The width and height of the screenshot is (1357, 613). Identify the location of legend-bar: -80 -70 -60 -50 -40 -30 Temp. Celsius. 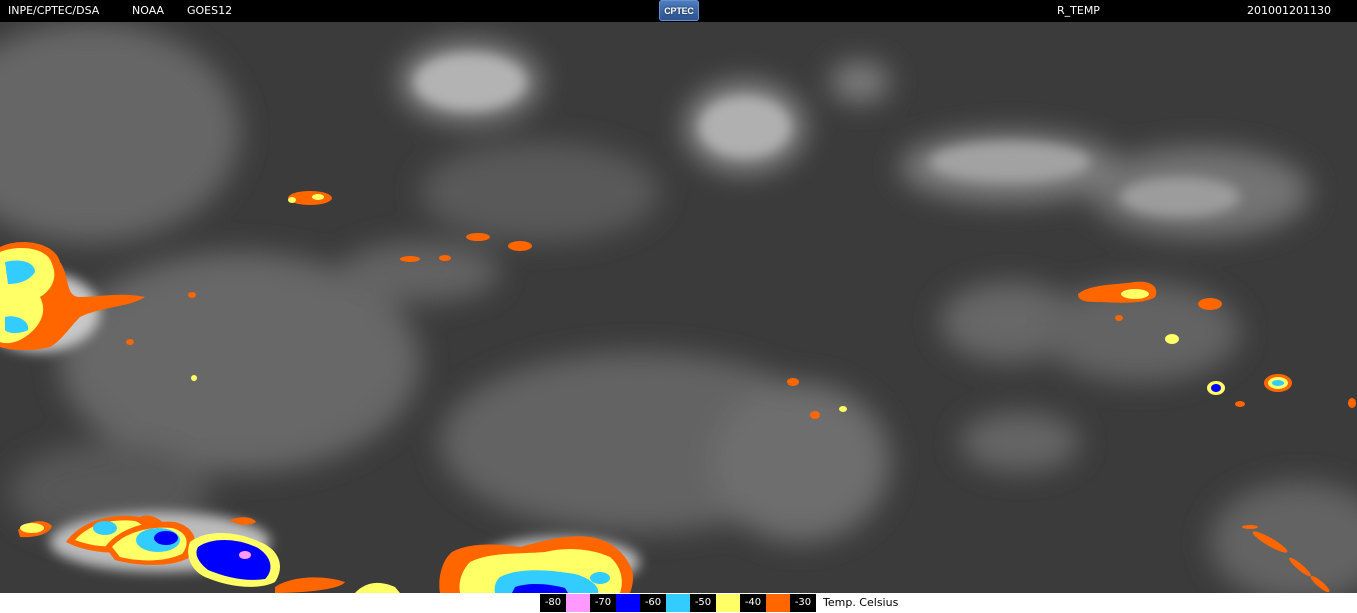
(678, 603).